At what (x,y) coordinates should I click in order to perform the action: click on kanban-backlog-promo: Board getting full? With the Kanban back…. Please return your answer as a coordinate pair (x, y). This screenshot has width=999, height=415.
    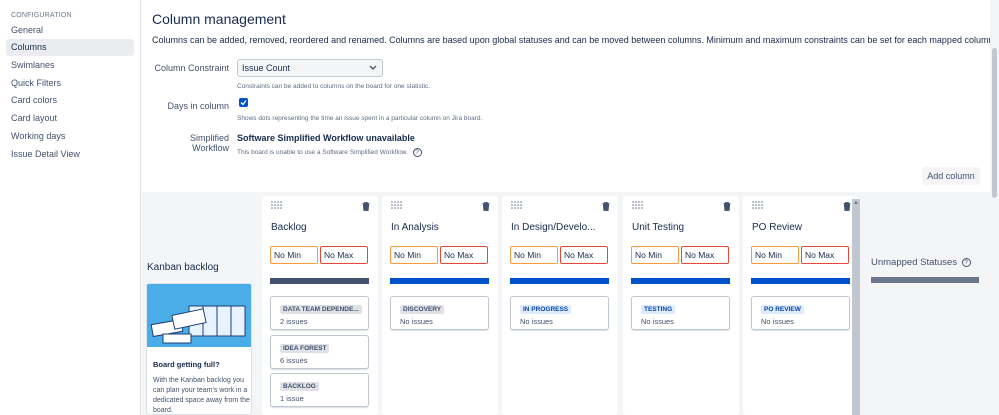
    Looking at the image, I should click on (199, 349).